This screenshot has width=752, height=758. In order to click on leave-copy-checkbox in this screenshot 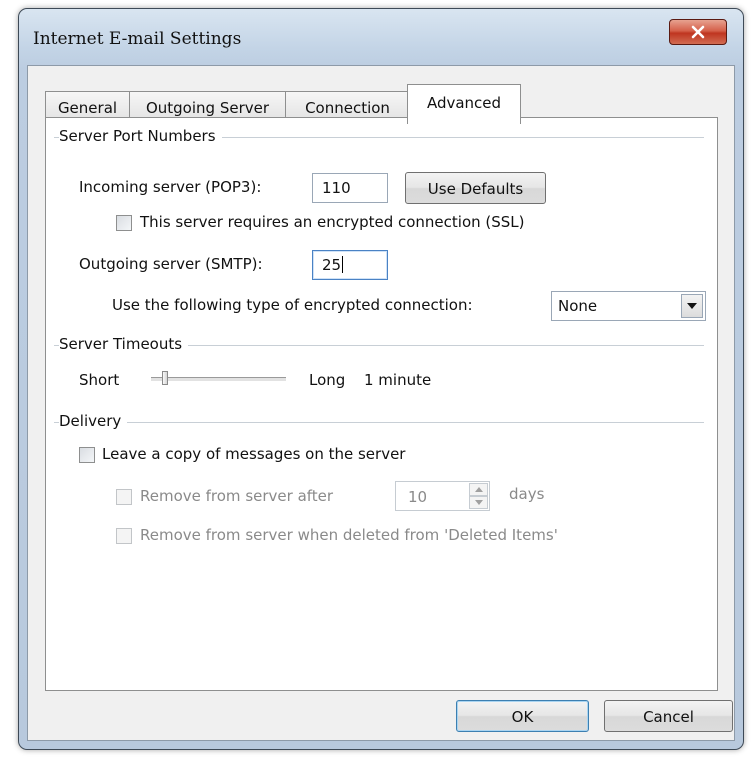, I will do `click(87, 455)`.